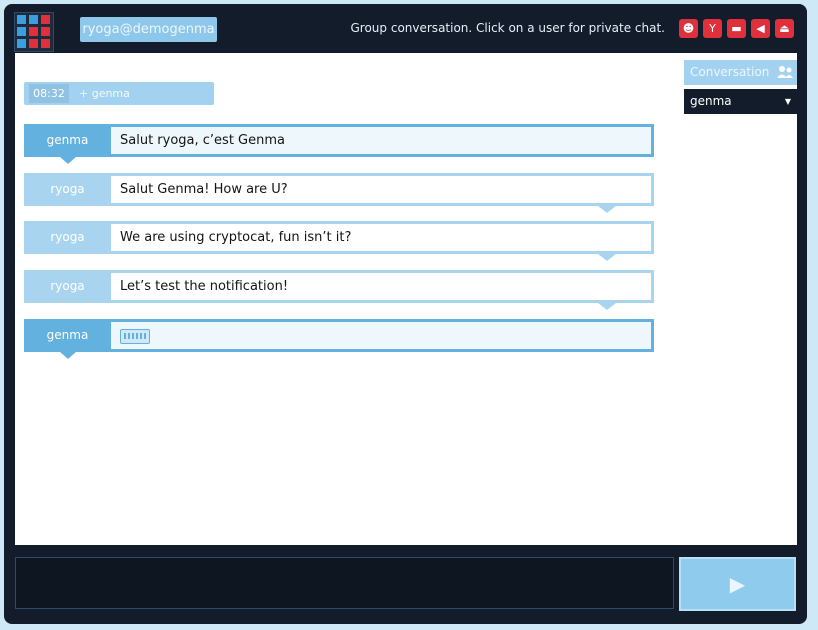 The height and width of the screenshot is (630, 818). Describe the element at coordinates (382, 189) in the screenshot. I see `message-text: Salut Genma! How are U?` at that location.